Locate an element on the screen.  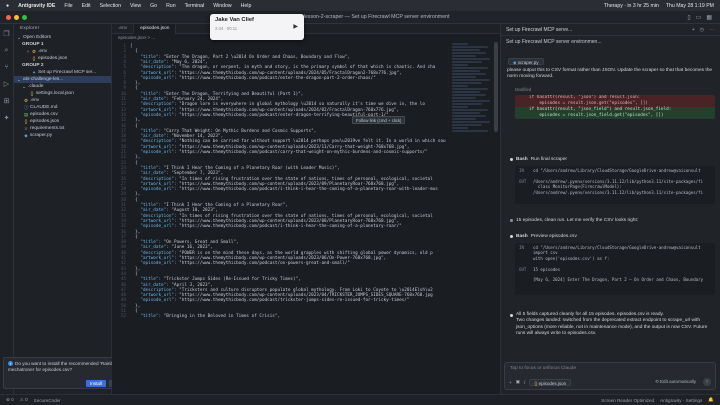
tree-item-requirements-txt: ≡ requirements.txt is located at coordinates (62, 128).